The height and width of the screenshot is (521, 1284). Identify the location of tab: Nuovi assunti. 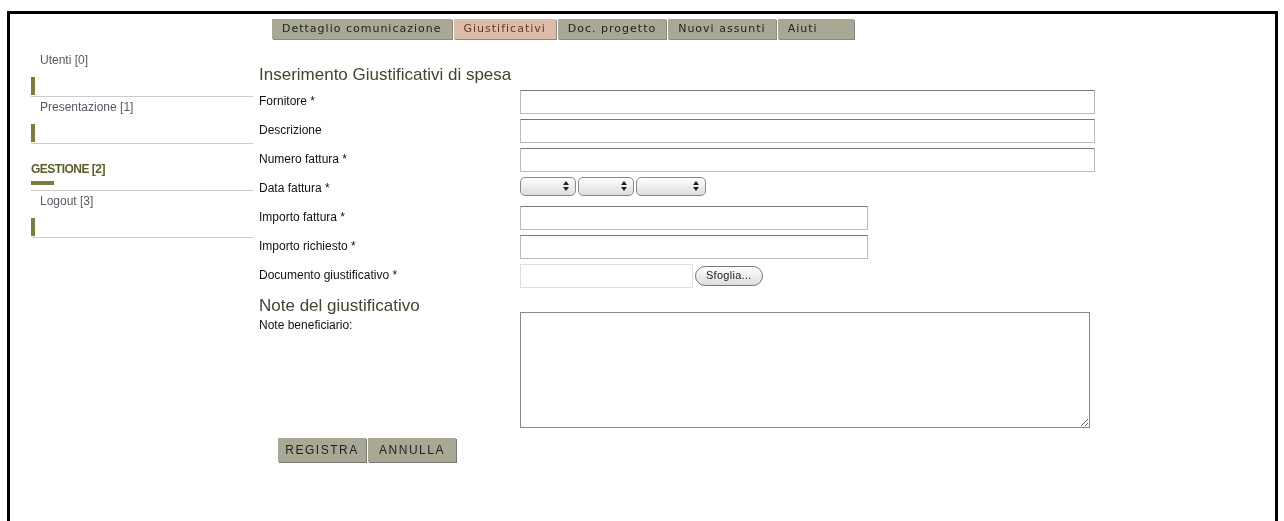
(722, 29).